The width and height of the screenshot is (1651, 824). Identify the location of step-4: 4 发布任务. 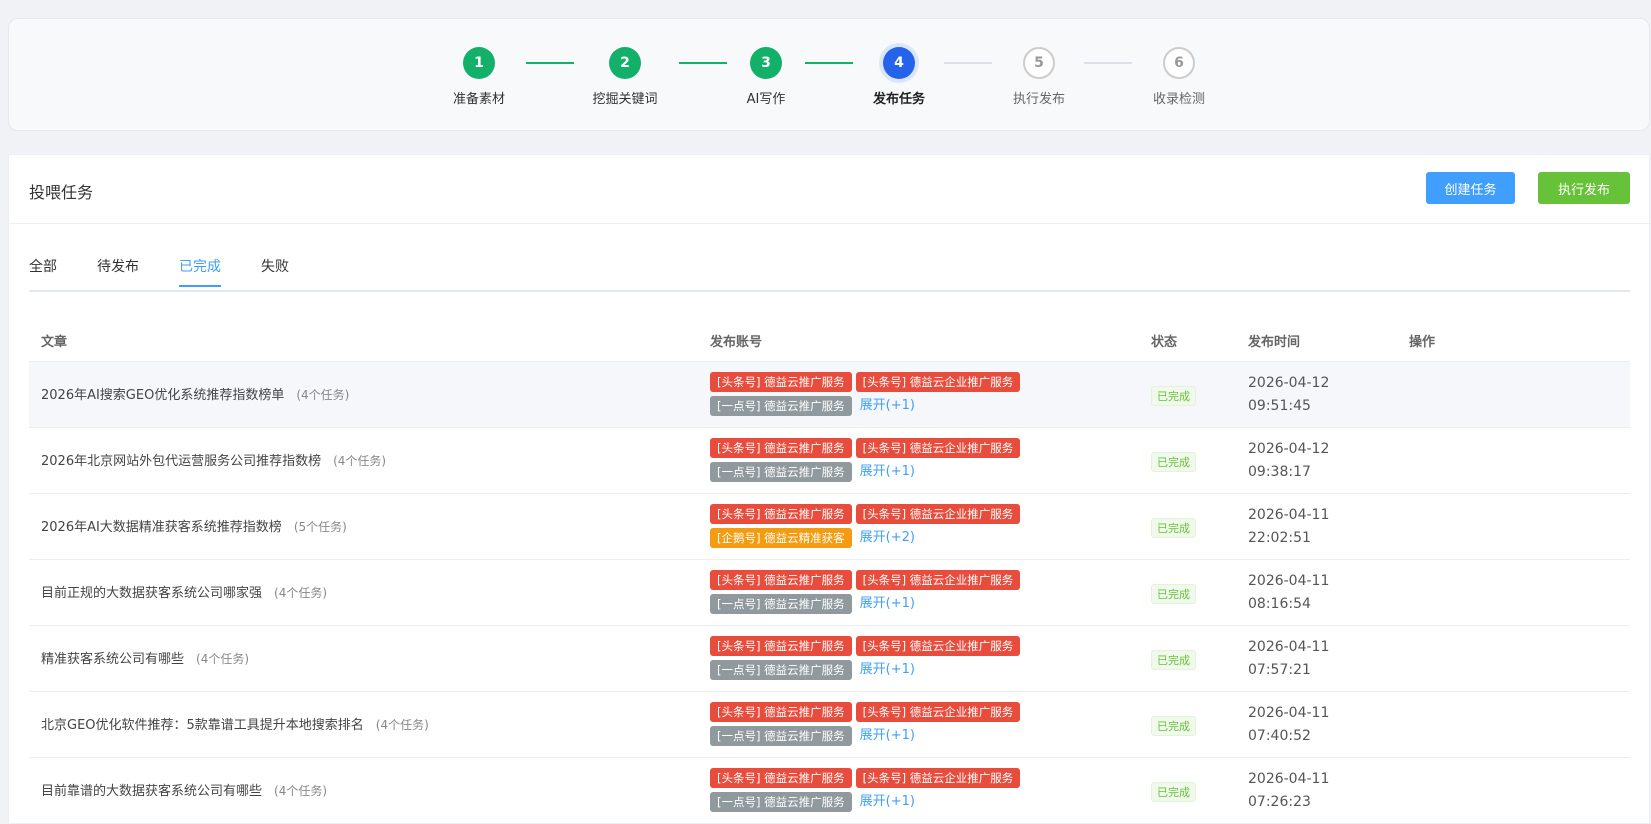
(899, 77).